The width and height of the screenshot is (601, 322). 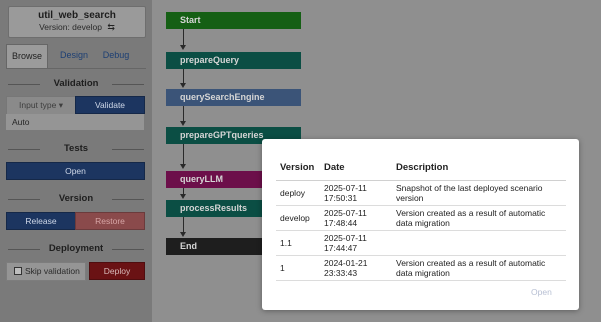 I want to click on deploy-button: Deploy, so click(x=117, y=271).